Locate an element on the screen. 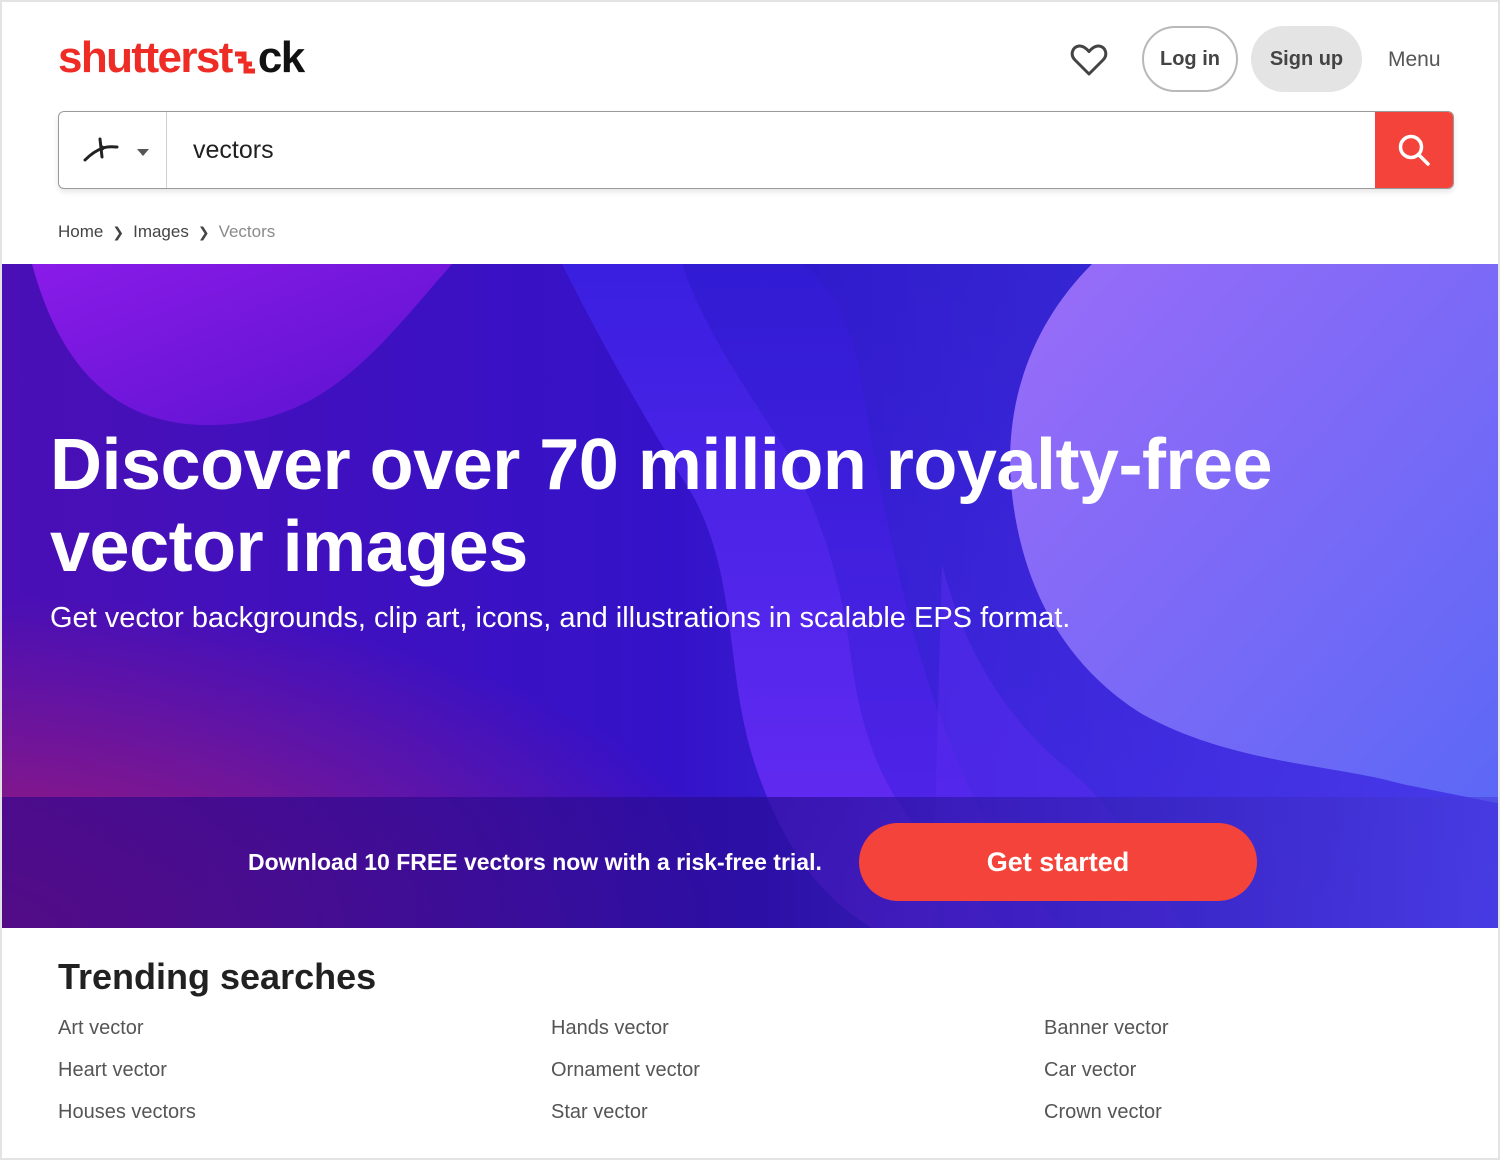  search-bar is located at coordinates (756, 150).